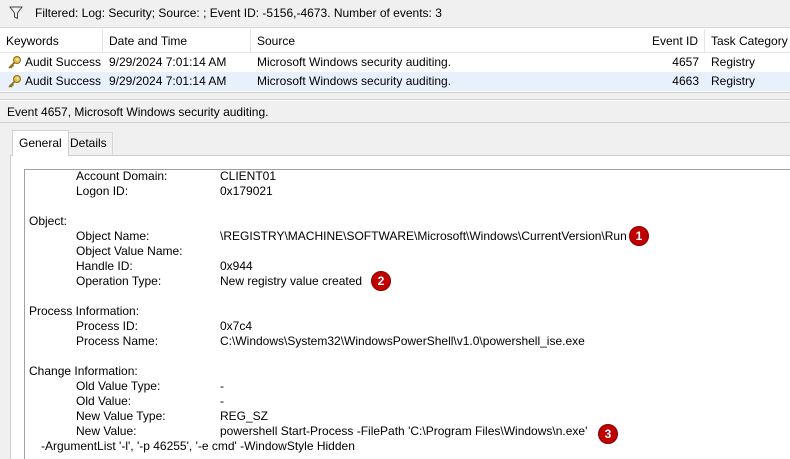 This screenshot has height=459, width=790. Describe the element at coordinates (177, 41) in the screenshot. I see `column-date-time: Date and Time` at that location.